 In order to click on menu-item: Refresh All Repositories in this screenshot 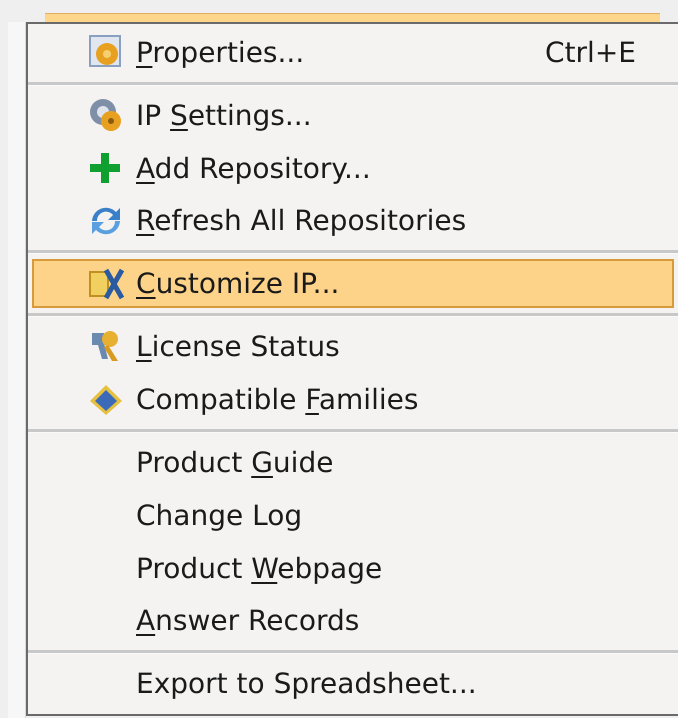, I will do `click(353, 221)`.